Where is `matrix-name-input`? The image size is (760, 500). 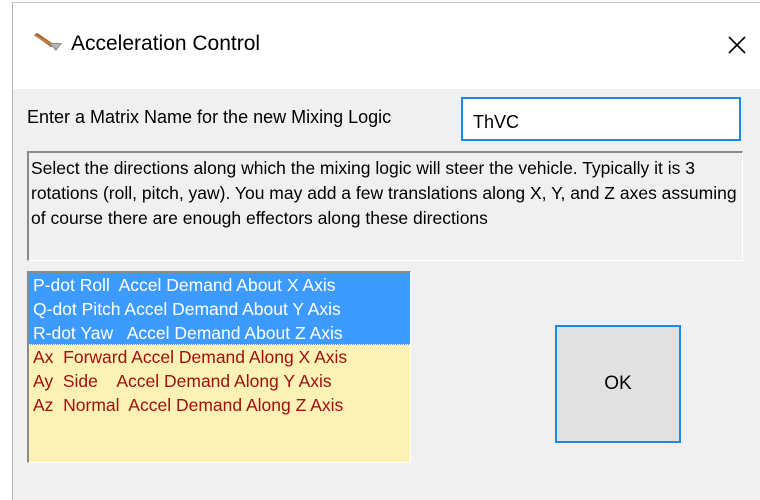 matrix-name-input is located at coordinates (601, 119).